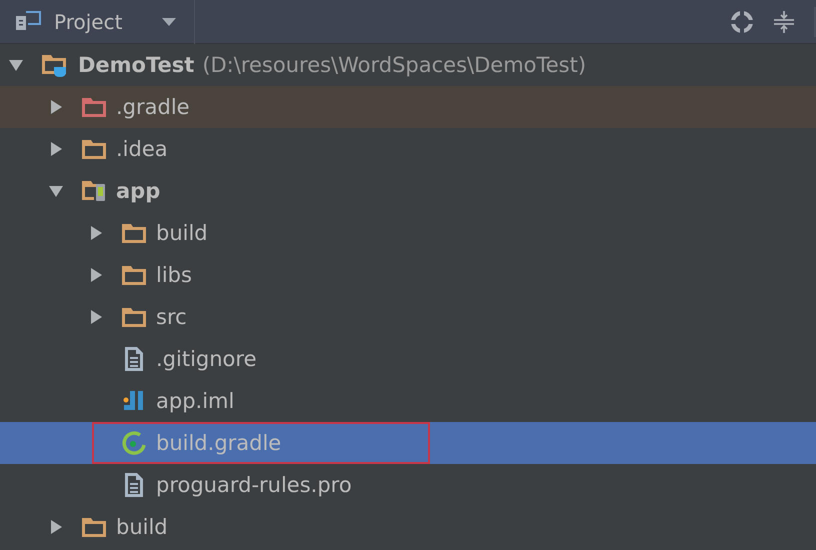 This screenshot has width=816, height=550. Describe the element at coordinates (408, 275) in the screenshot. I see `tree-row: libs` at that location.